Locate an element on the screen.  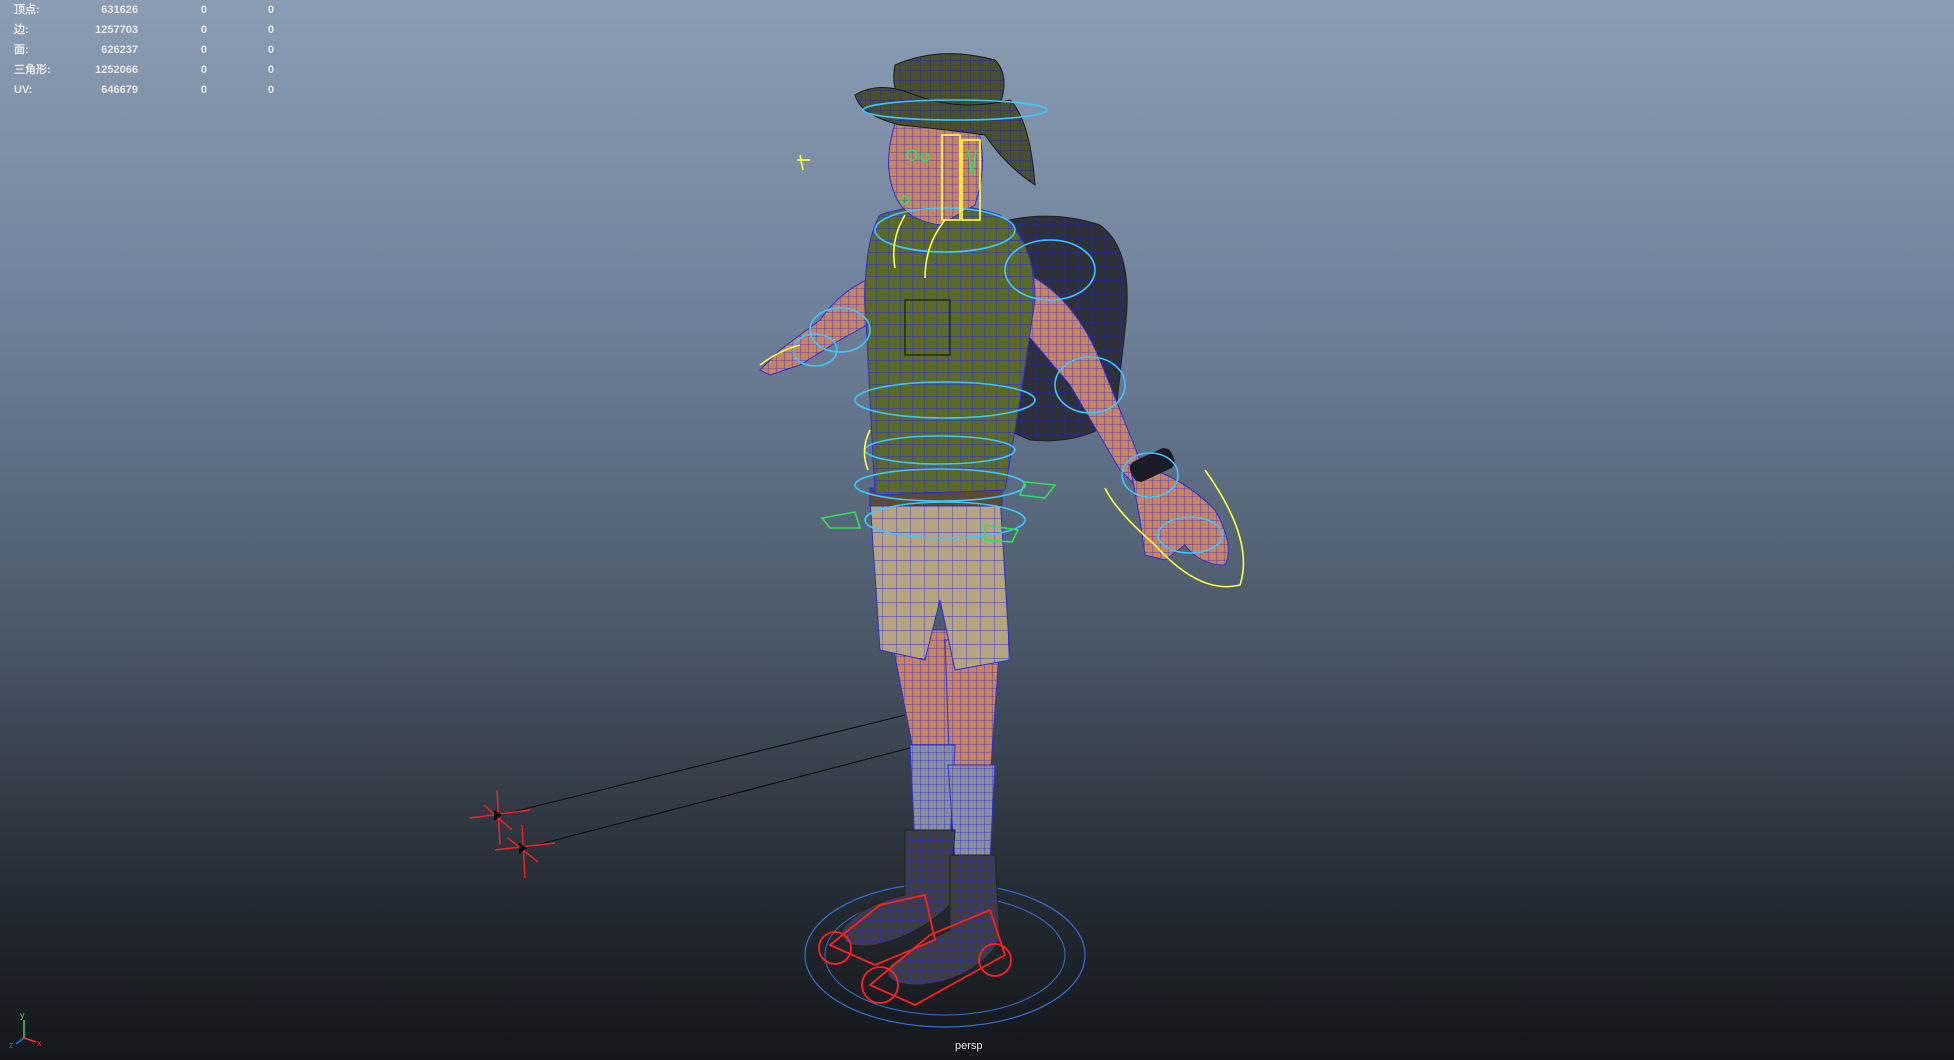
axis-gizmo: y x z is located at coordinates (25, 1030).